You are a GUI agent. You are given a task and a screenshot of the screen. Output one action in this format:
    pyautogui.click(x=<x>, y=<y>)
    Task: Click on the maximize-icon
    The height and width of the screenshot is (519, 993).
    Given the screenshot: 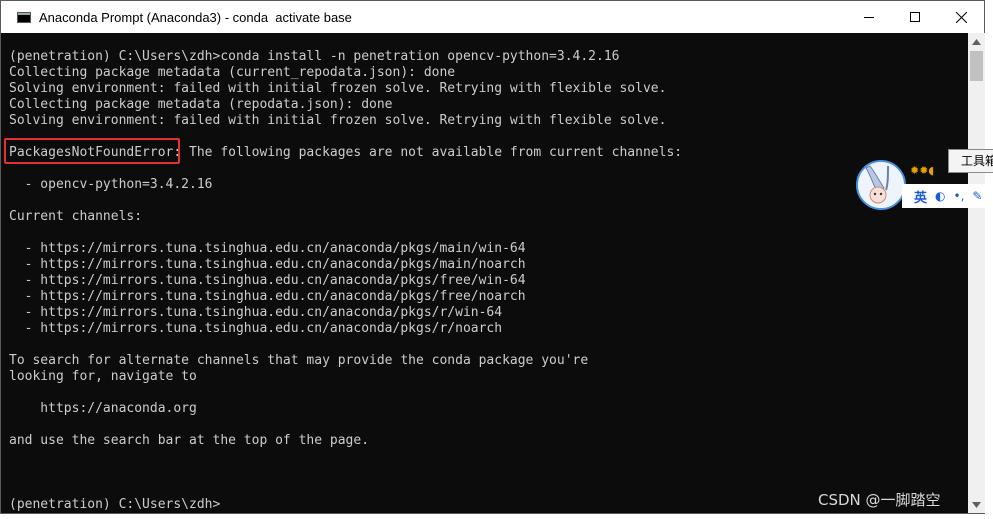 What is the action you would take?
    pyautogui.click(x=915, y=17)
    